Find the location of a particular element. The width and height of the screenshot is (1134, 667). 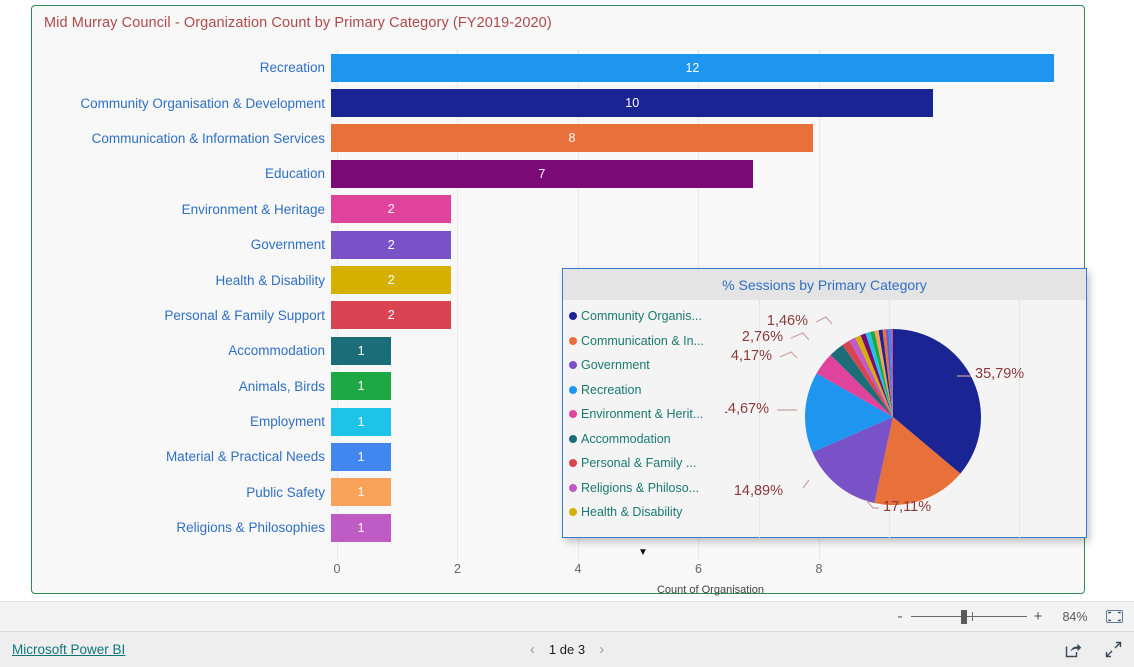

share-icon is located at coordinates (1073, 650).